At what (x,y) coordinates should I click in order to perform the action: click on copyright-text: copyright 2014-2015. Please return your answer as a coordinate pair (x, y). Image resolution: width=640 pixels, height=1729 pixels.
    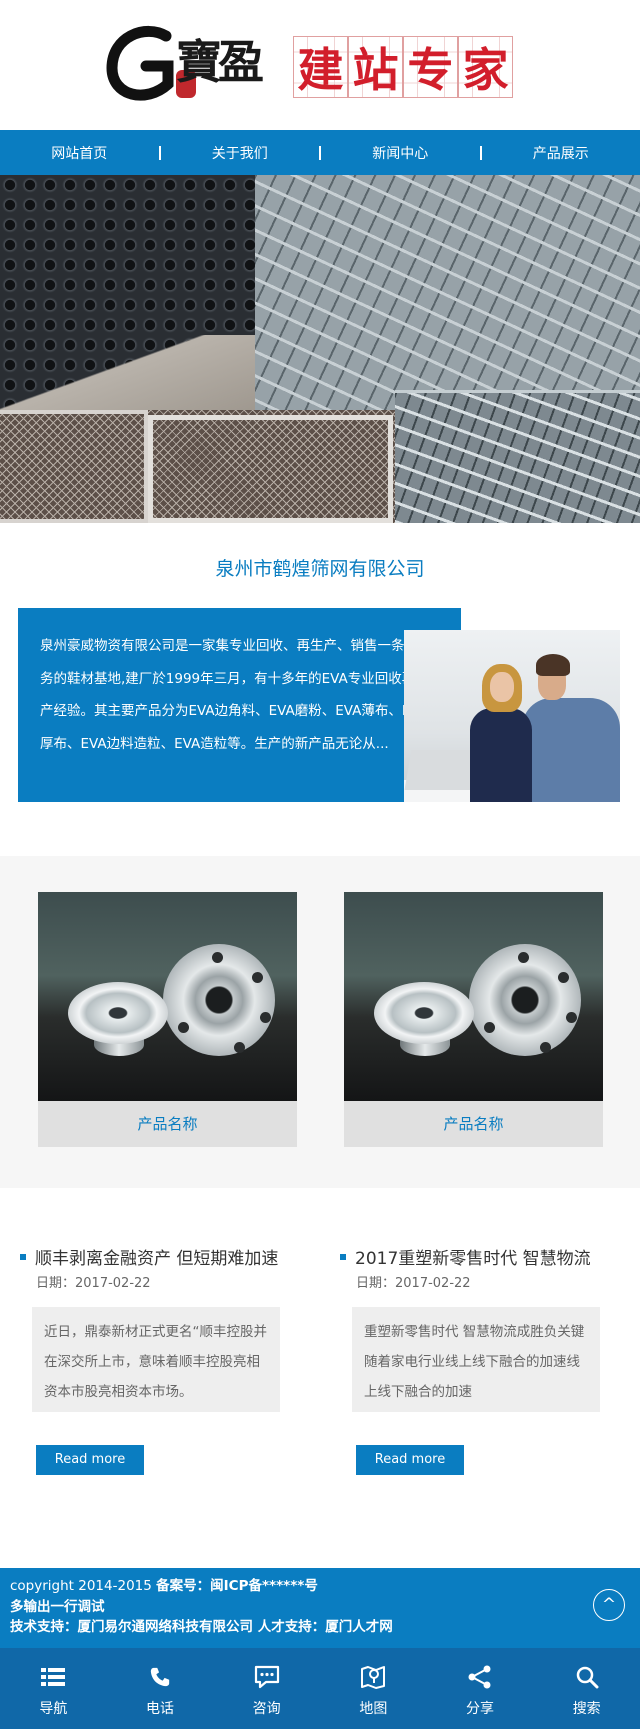
    Looking at the image, I should click on (81, 1586).